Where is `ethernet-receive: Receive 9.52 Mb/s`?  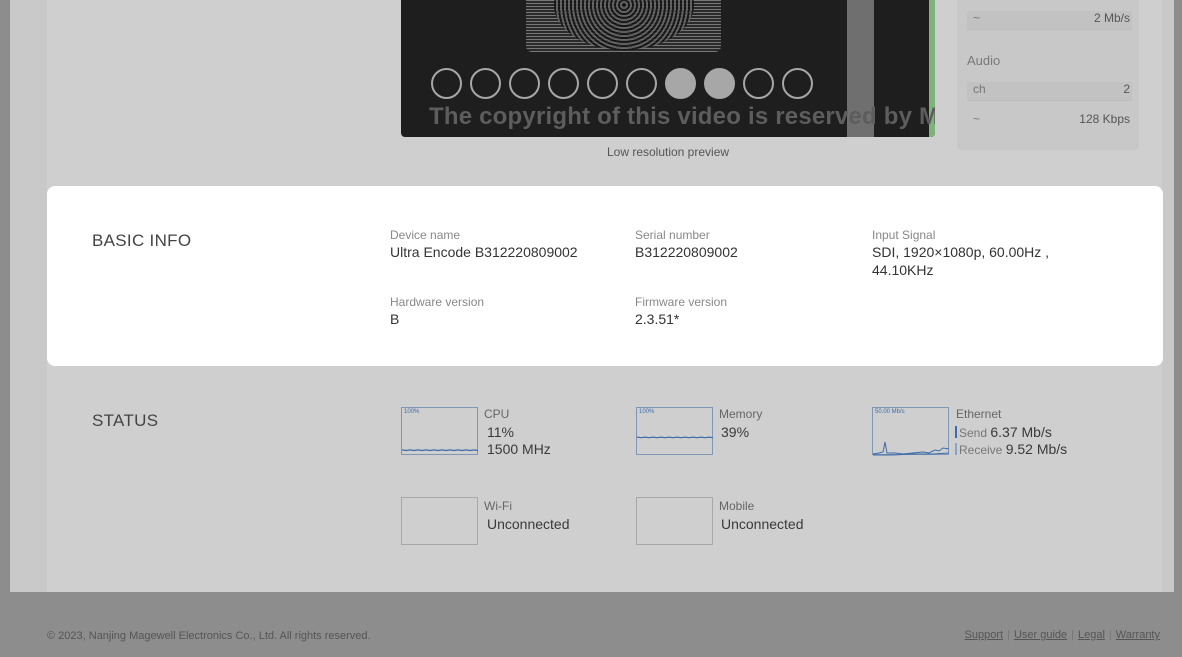
ethernet-receive: Receive 9.52 Mb/s is located at coordinates (1011, 449).